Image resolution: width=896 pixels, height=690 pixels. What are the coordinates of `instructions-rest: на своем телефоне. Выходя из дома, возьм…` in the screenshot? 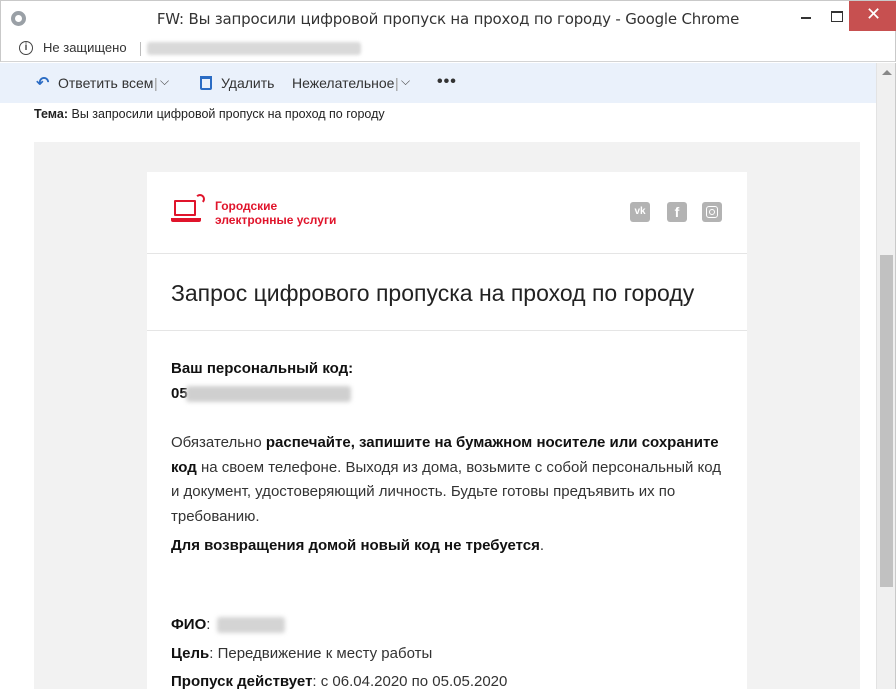 It's located at (446, 491).